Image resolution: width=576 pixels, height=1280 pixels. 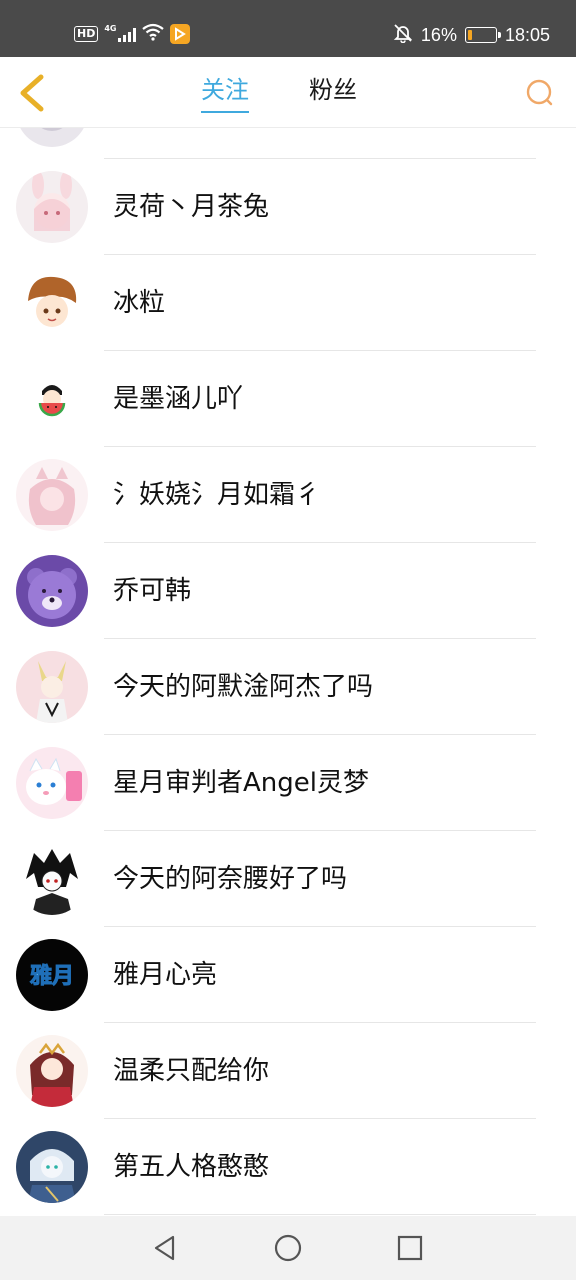 I want to click on network-type: 4G, so click(x=110, y=28).